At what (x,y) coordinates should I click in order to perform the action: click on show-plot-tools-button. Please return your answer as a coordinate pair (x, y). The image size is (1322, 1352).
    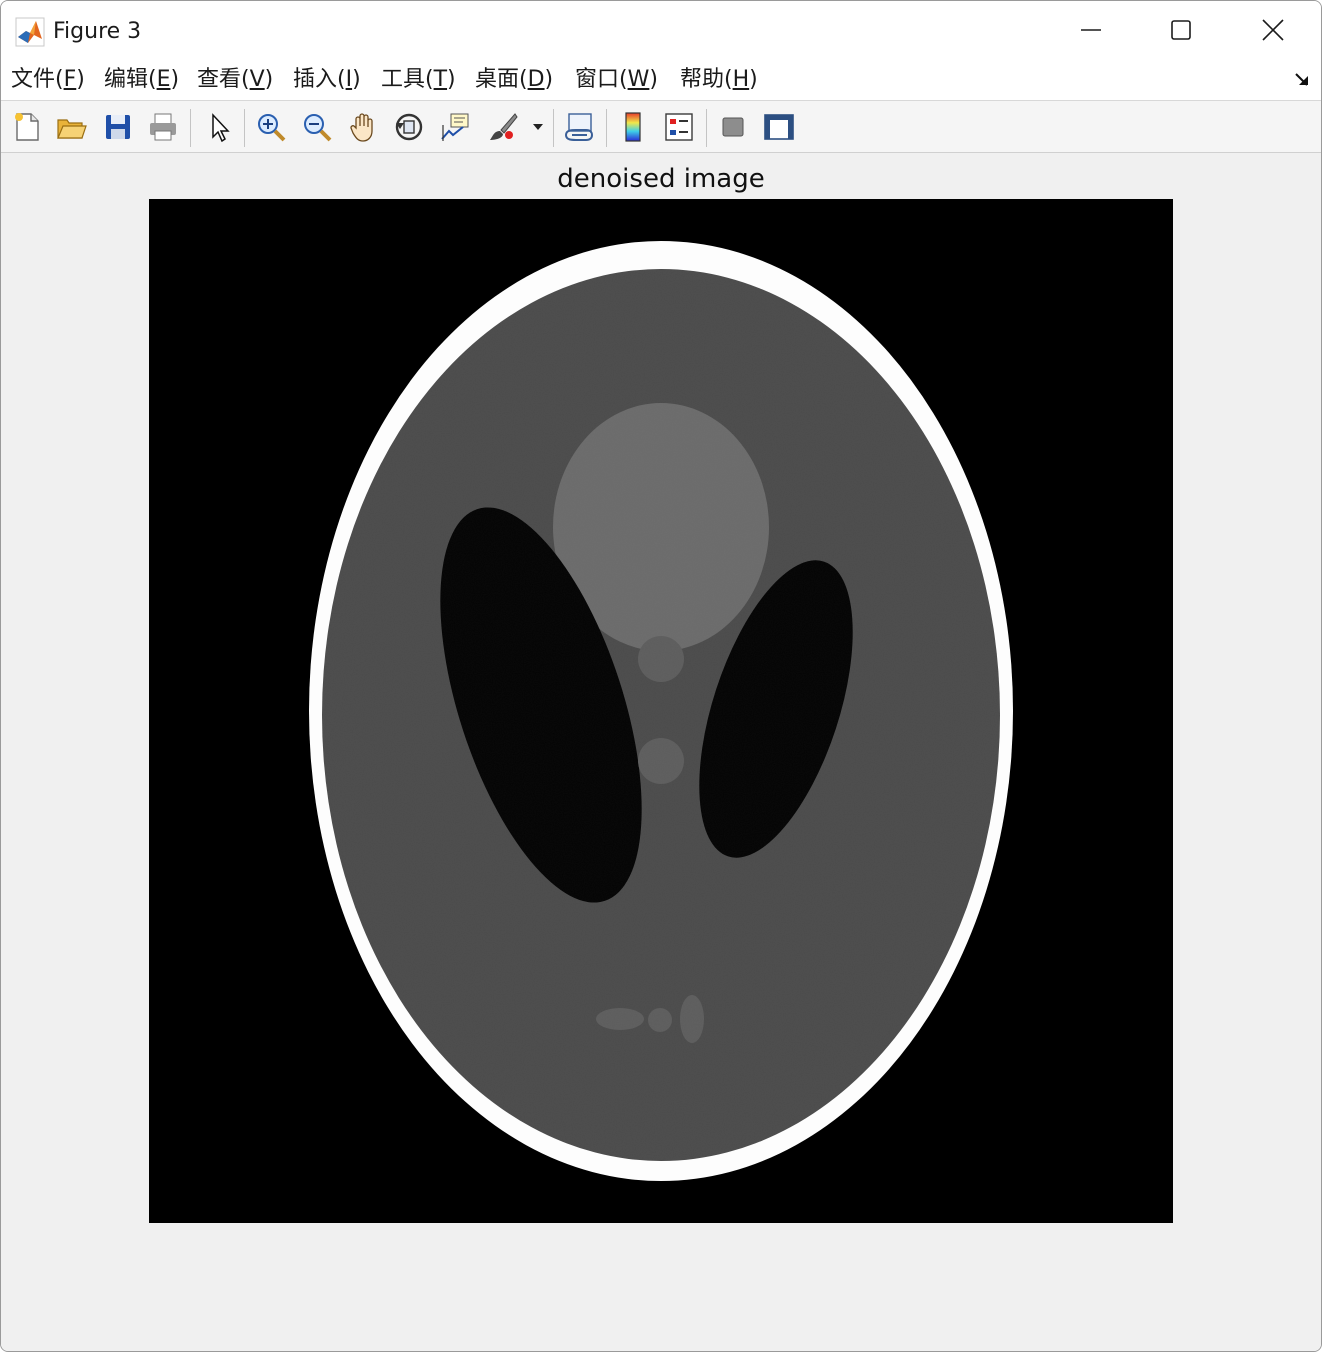
    Looking at the image, I should click on (779, 127).